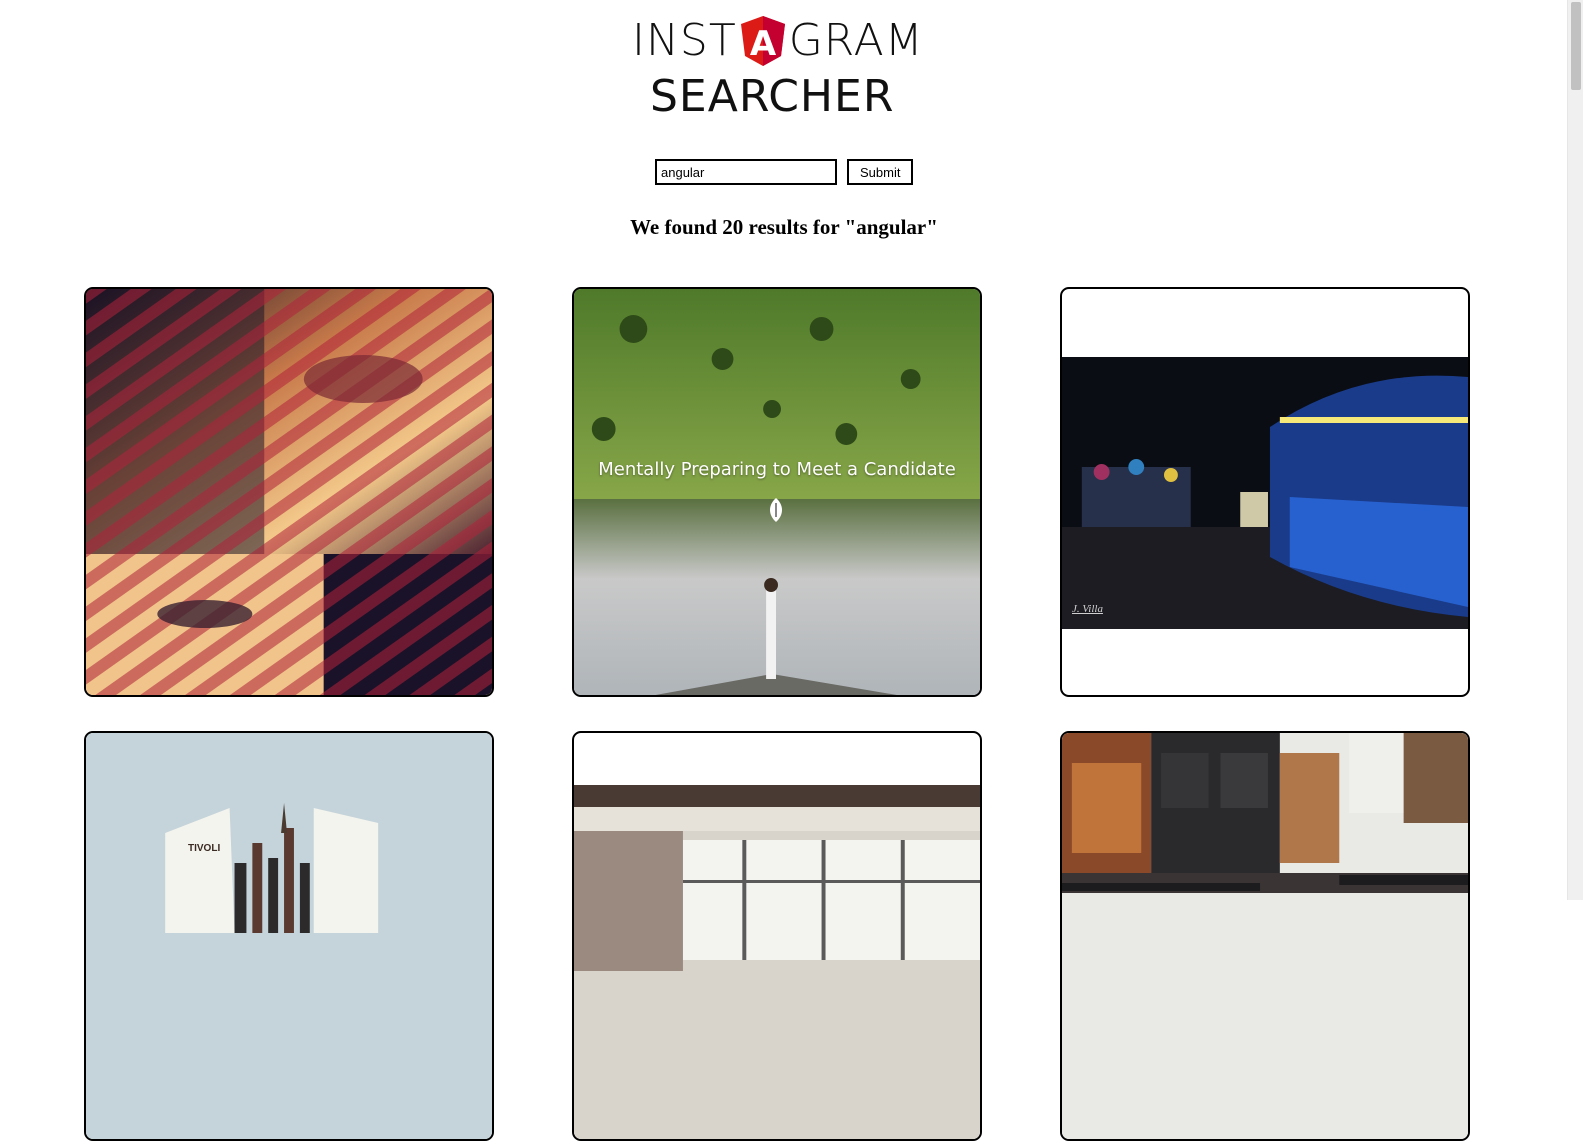 The image size is (1583, 1141). I want to click on angular-shield-icon: A, so click(762, 41).